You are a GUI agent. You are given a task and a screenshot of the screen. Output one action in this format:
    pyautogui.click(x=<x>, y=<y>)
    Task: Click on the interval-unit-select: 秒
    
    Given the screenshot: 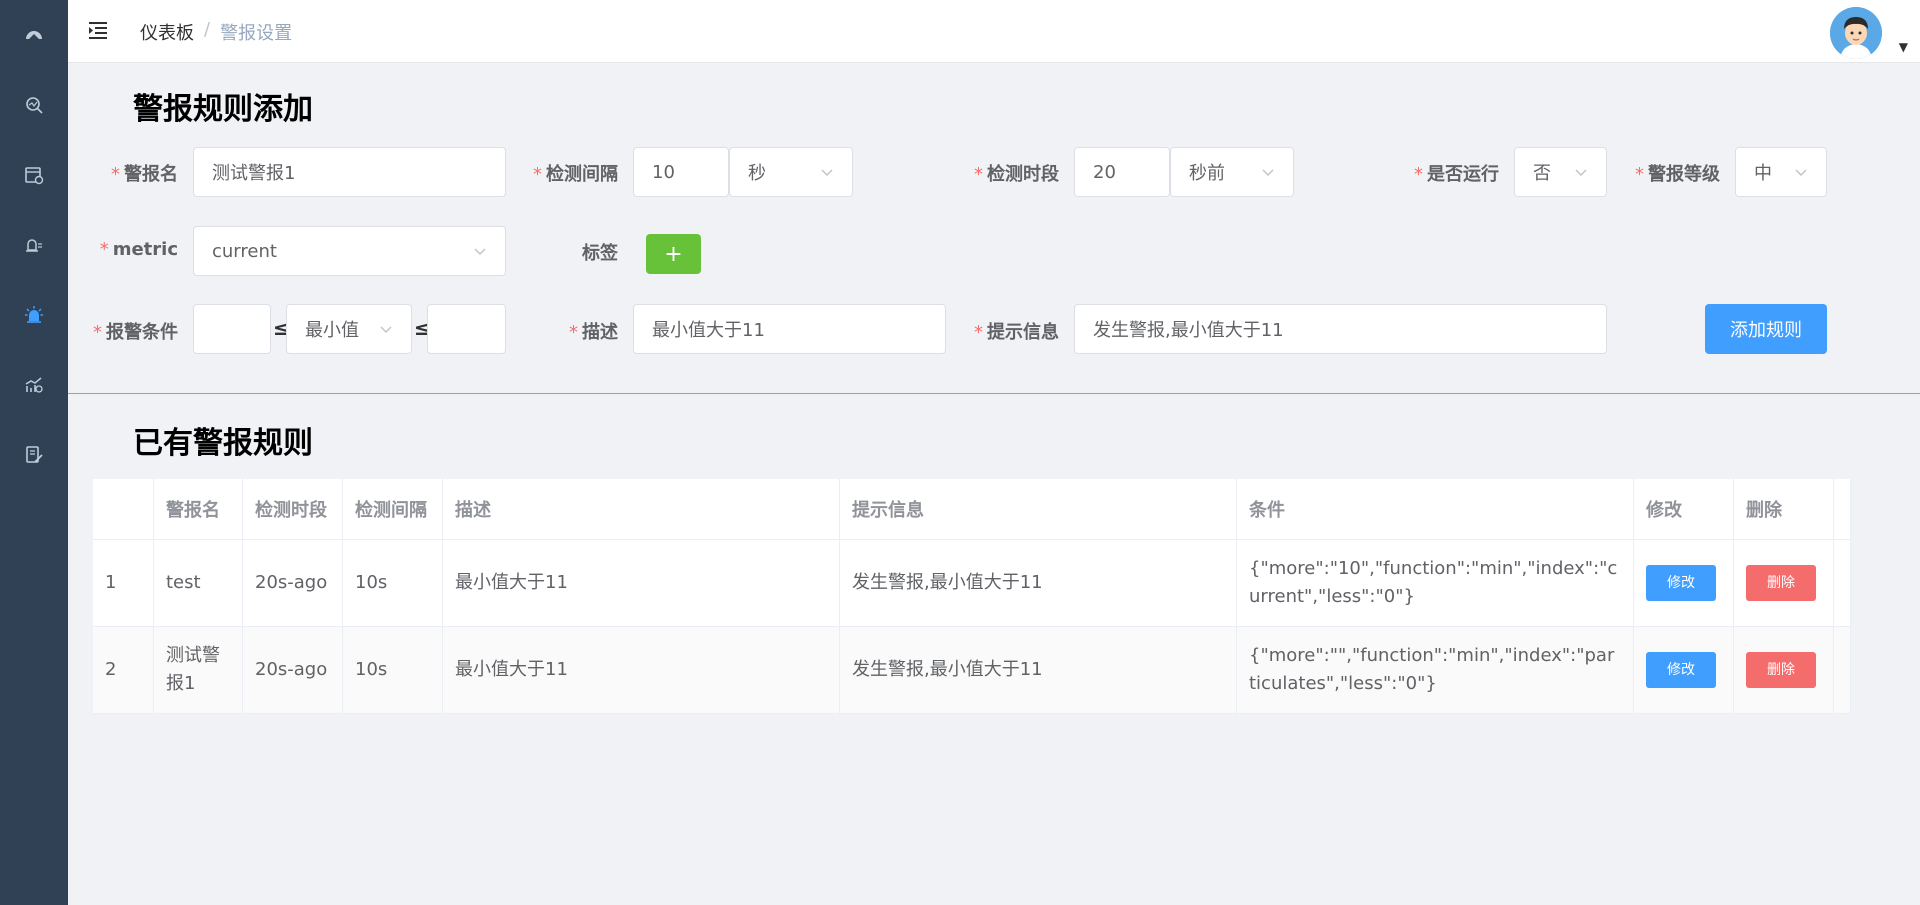 What is the action you would take?
    pyautogui.click(x=791, y=172)
    